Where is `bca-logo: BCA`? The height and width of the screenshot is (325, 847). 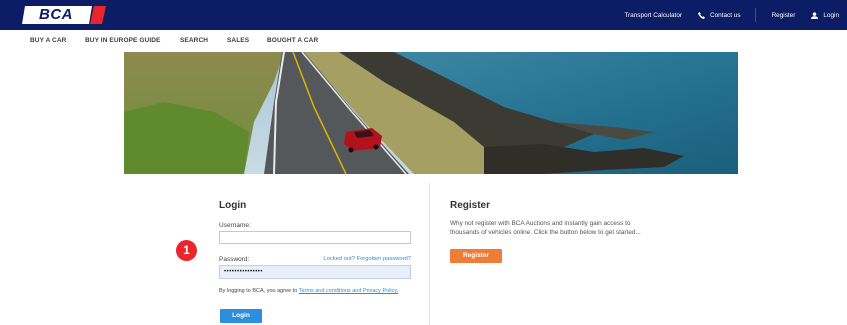 bca-logo: BCA is located at coordinates (64, 15).